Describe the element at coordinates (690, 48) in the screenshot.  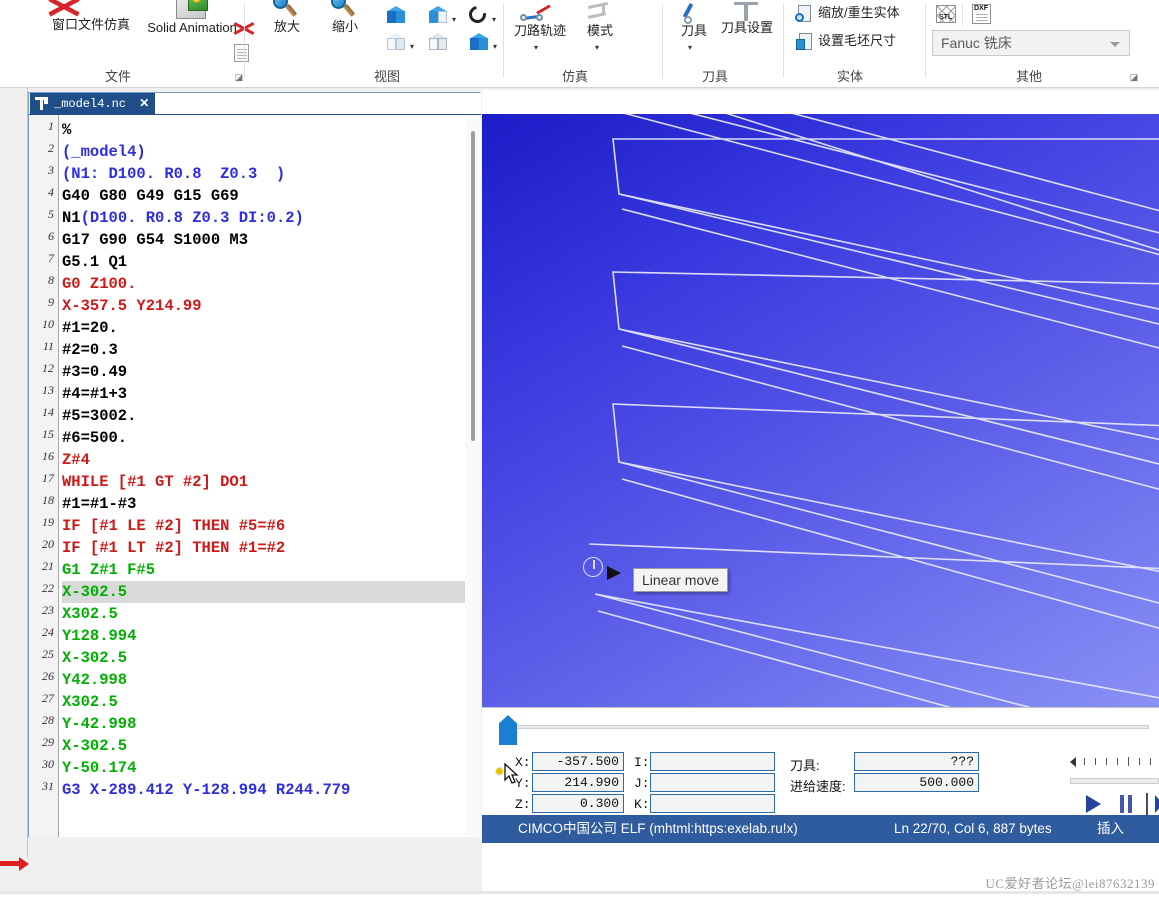
I see `chevron-down-icon-tool: ▾` at that location.